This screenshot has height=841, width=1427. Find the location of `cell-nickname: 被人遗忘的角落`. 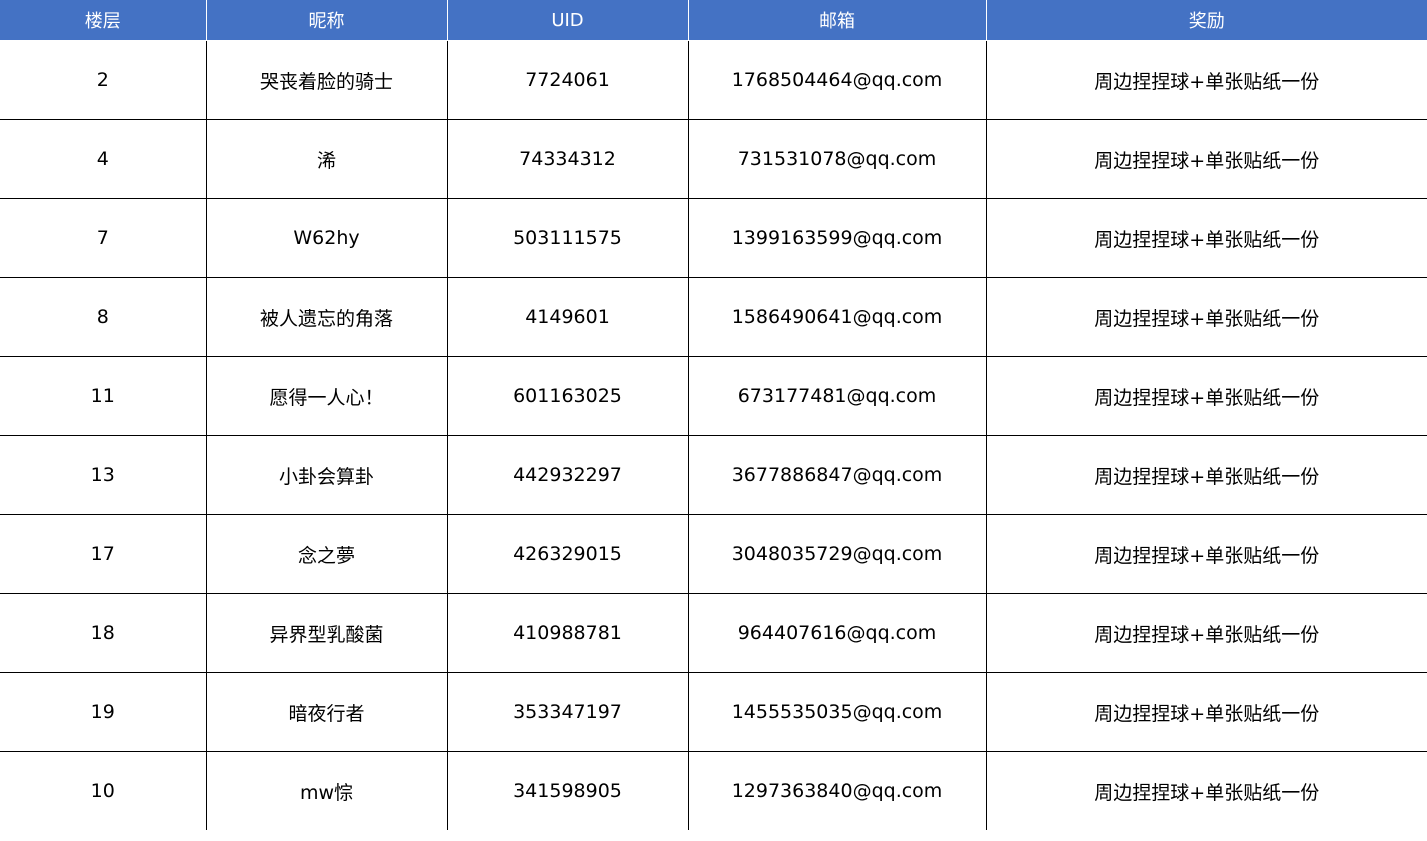

cell-nickname: 被人遗忘的角落 is located at coordinates (326, 317).